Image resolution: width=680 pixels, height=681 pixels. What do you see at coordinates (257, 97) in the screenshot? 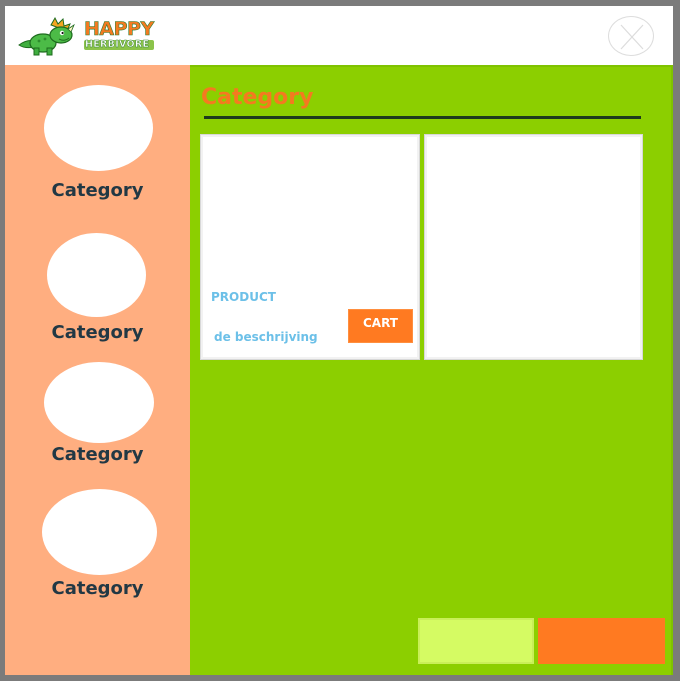
I see `page-title: Category` at bounding box center [257, 97].